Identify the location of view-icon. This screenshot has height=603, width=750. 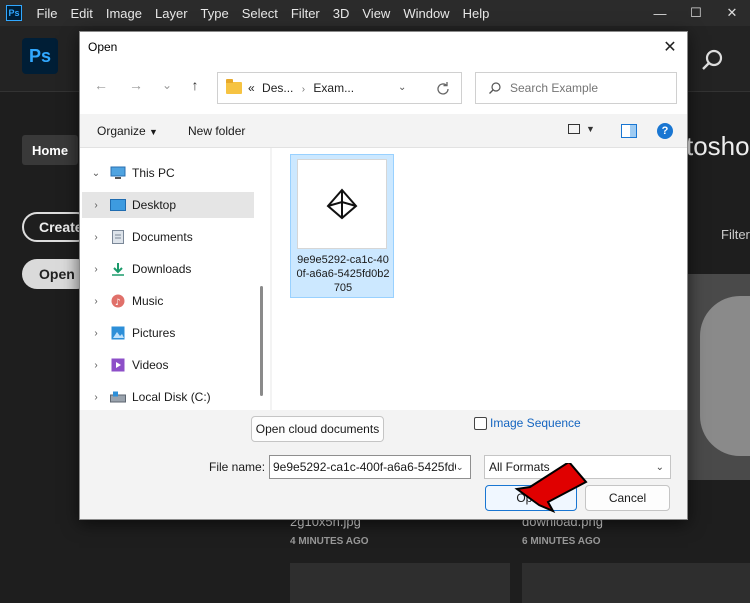
(574, 129).